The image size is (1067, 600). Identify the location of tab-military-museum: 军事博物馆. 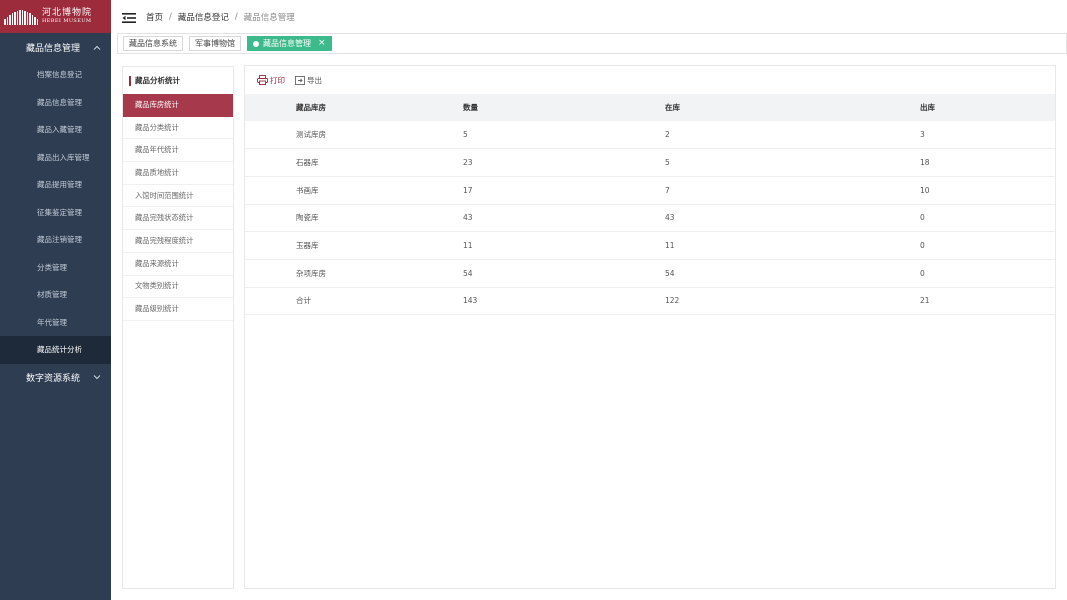
(215, 43).